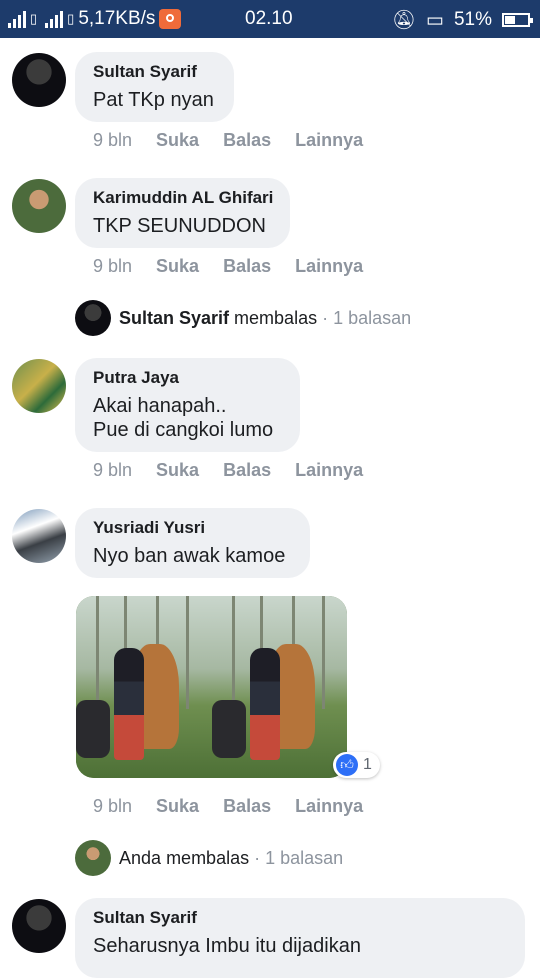 The width and height of the screenshot is (540, 978). What do you see at coordinates (227, 946) in the screenshot?
I see `comment-text: Seharusnya Imbu itu dijadikan` at bounding box center [227, 946].